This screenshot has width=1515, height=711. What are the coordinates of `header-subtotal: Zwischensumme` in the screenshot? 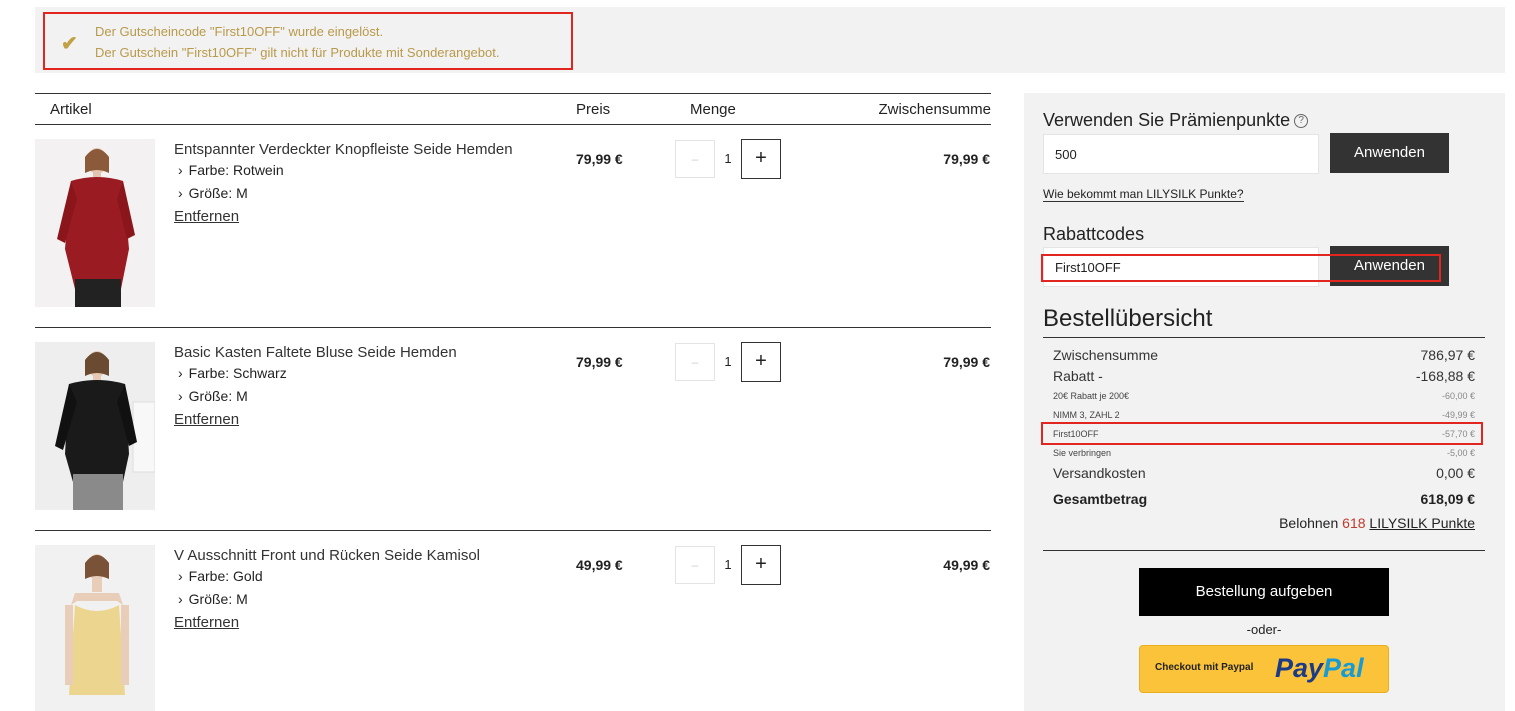 It's located at (934, 109).